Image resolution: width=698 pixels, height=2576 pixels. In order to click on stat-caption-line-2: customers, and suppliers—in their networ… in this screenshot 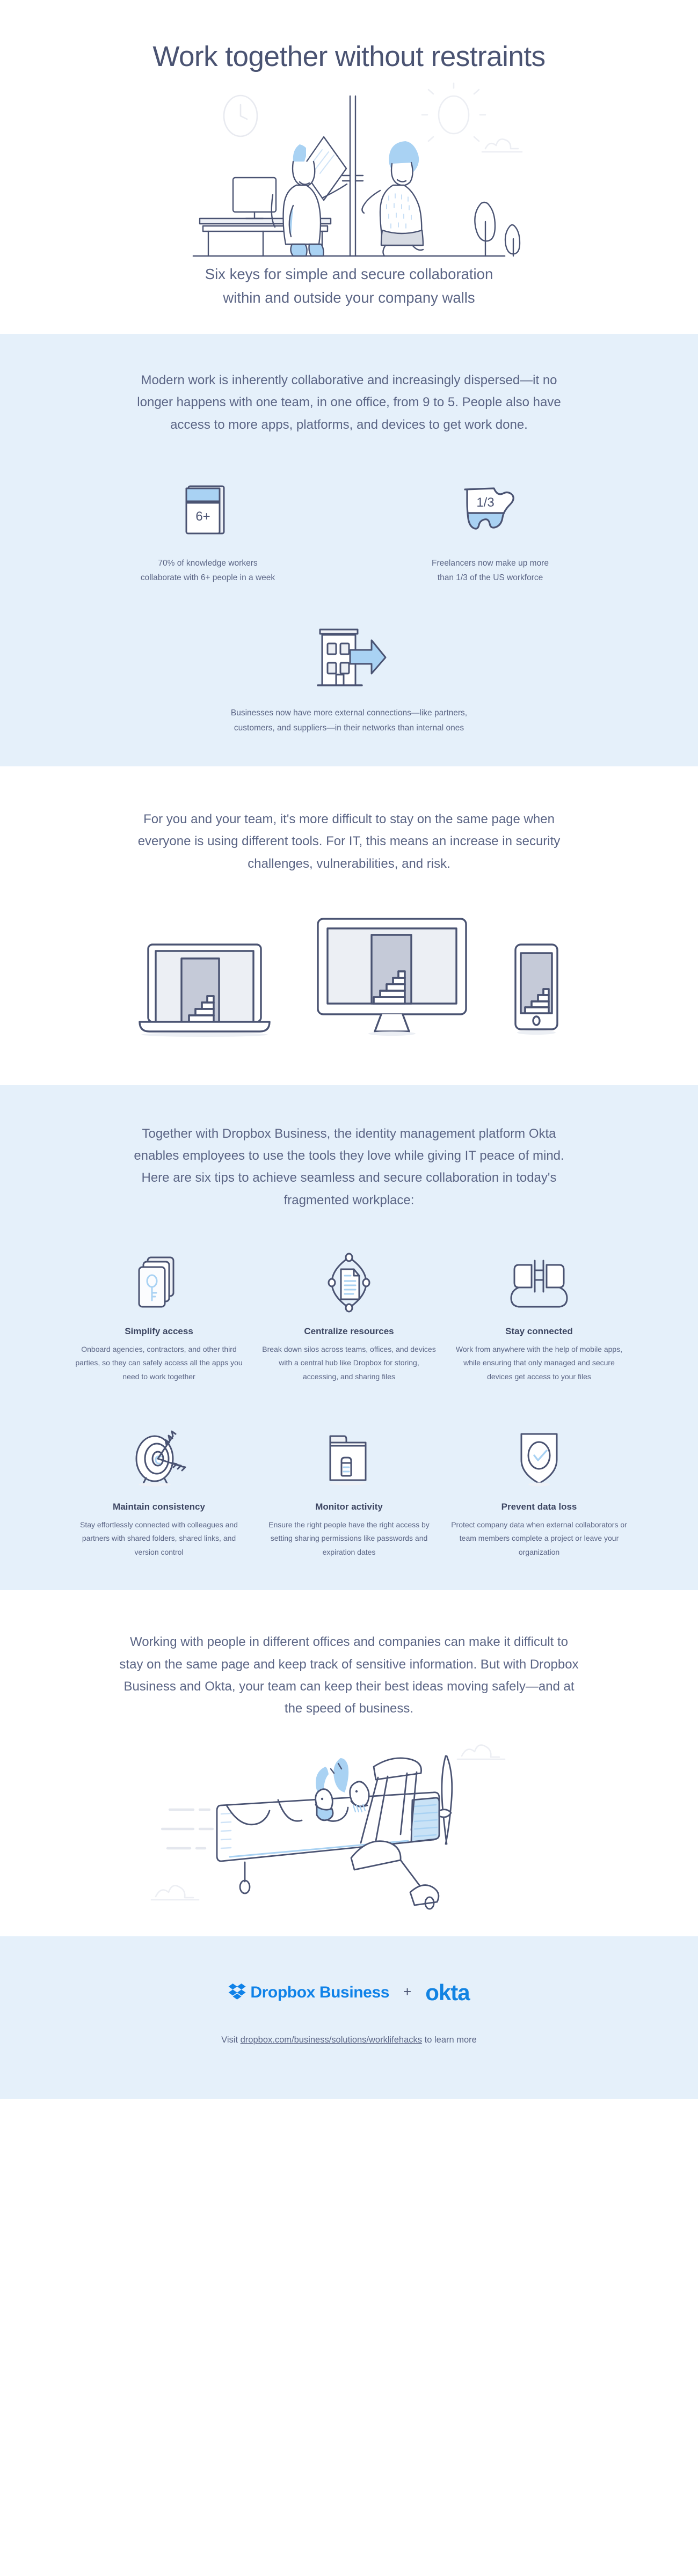, I will do `click(349, 728)`.